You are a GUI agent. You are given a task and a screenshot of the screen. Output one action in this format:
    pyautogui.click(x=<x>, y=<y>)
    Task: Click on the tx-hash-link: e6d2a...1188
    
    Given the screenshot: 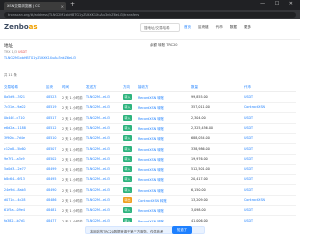 What is the action you would take?
    pyautogui.click(x=15, y=128)
    